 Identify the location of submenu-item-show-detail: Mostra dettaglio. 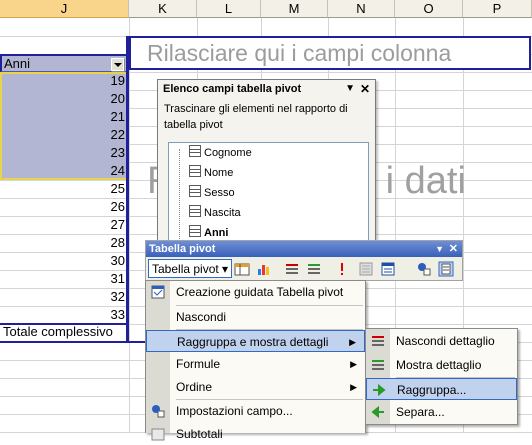
(441, 365).